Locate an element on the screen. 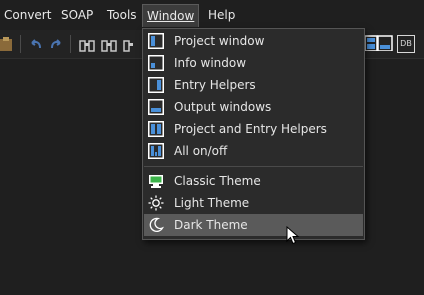 Image resolution: width=424 pixels, height=295 pixels. menu-item-light-theme: Light Theme is located at coordinates (253, 203).